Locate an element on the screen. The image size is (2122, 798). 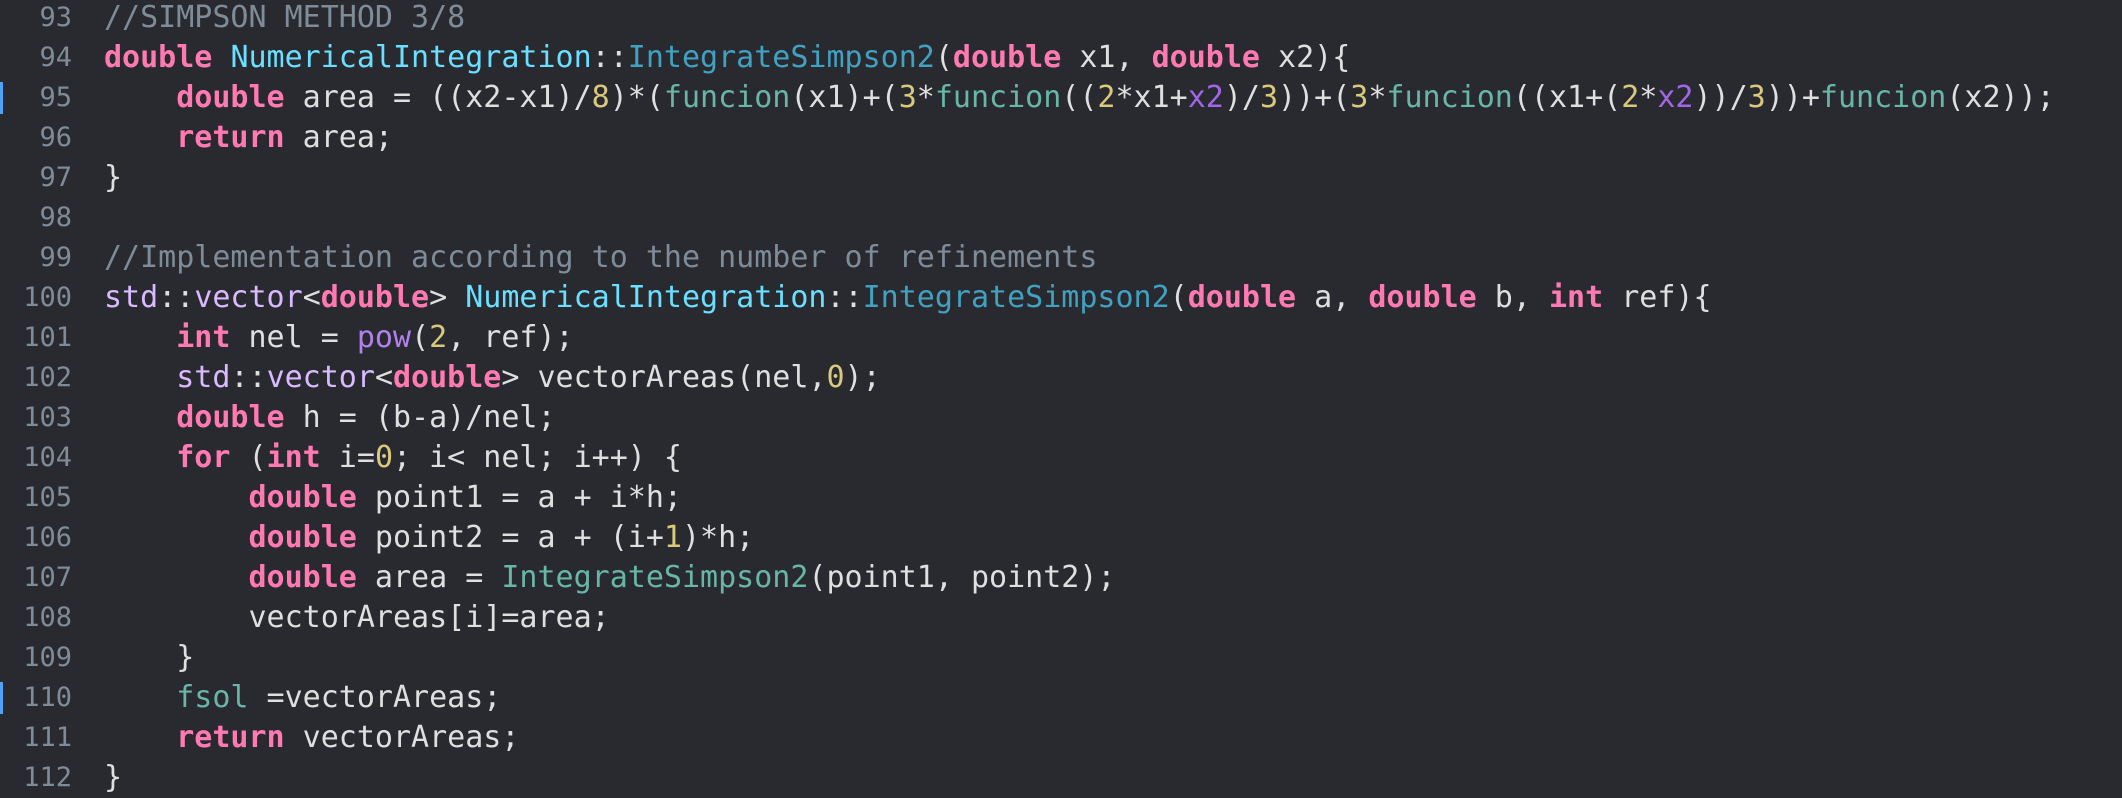
code-text: //SIMPSON METHOD 3/8 is located at coordinates (284, 19).